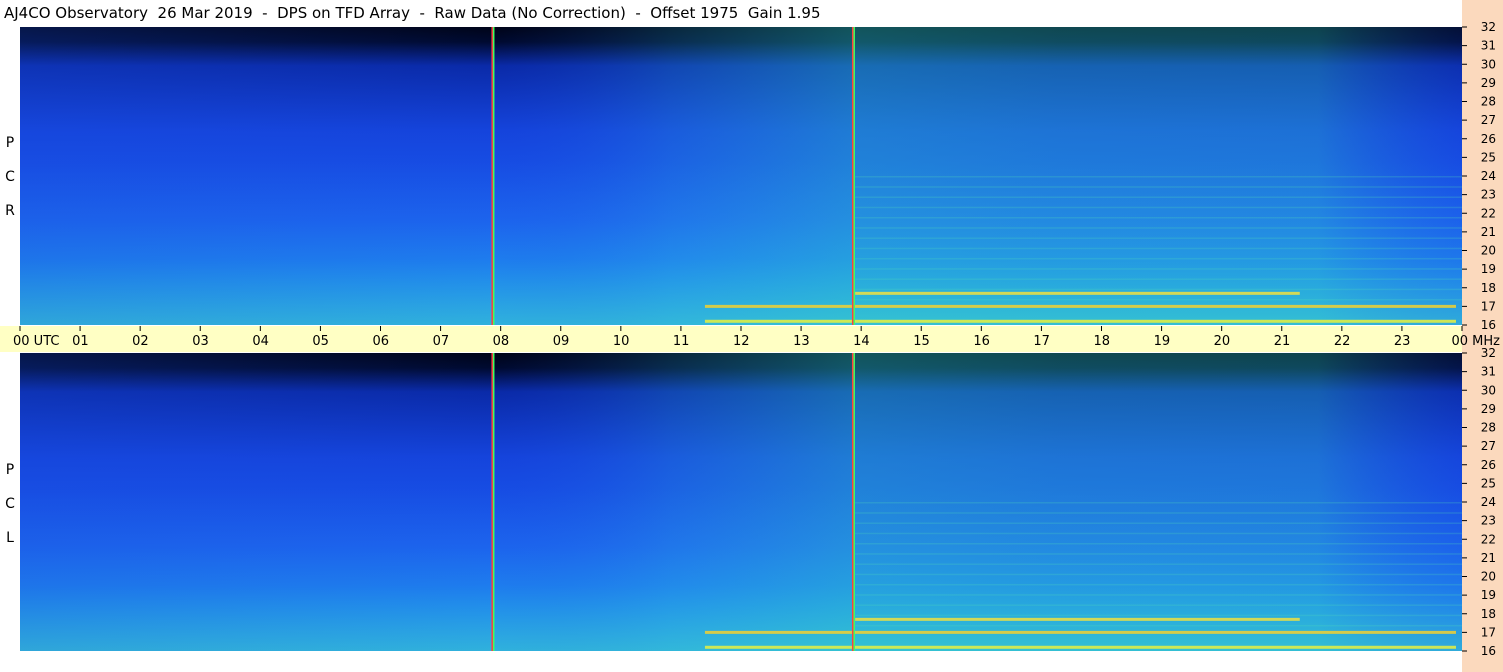  I want to click on time-tick-label: 00 UTC, so click(36, 341).